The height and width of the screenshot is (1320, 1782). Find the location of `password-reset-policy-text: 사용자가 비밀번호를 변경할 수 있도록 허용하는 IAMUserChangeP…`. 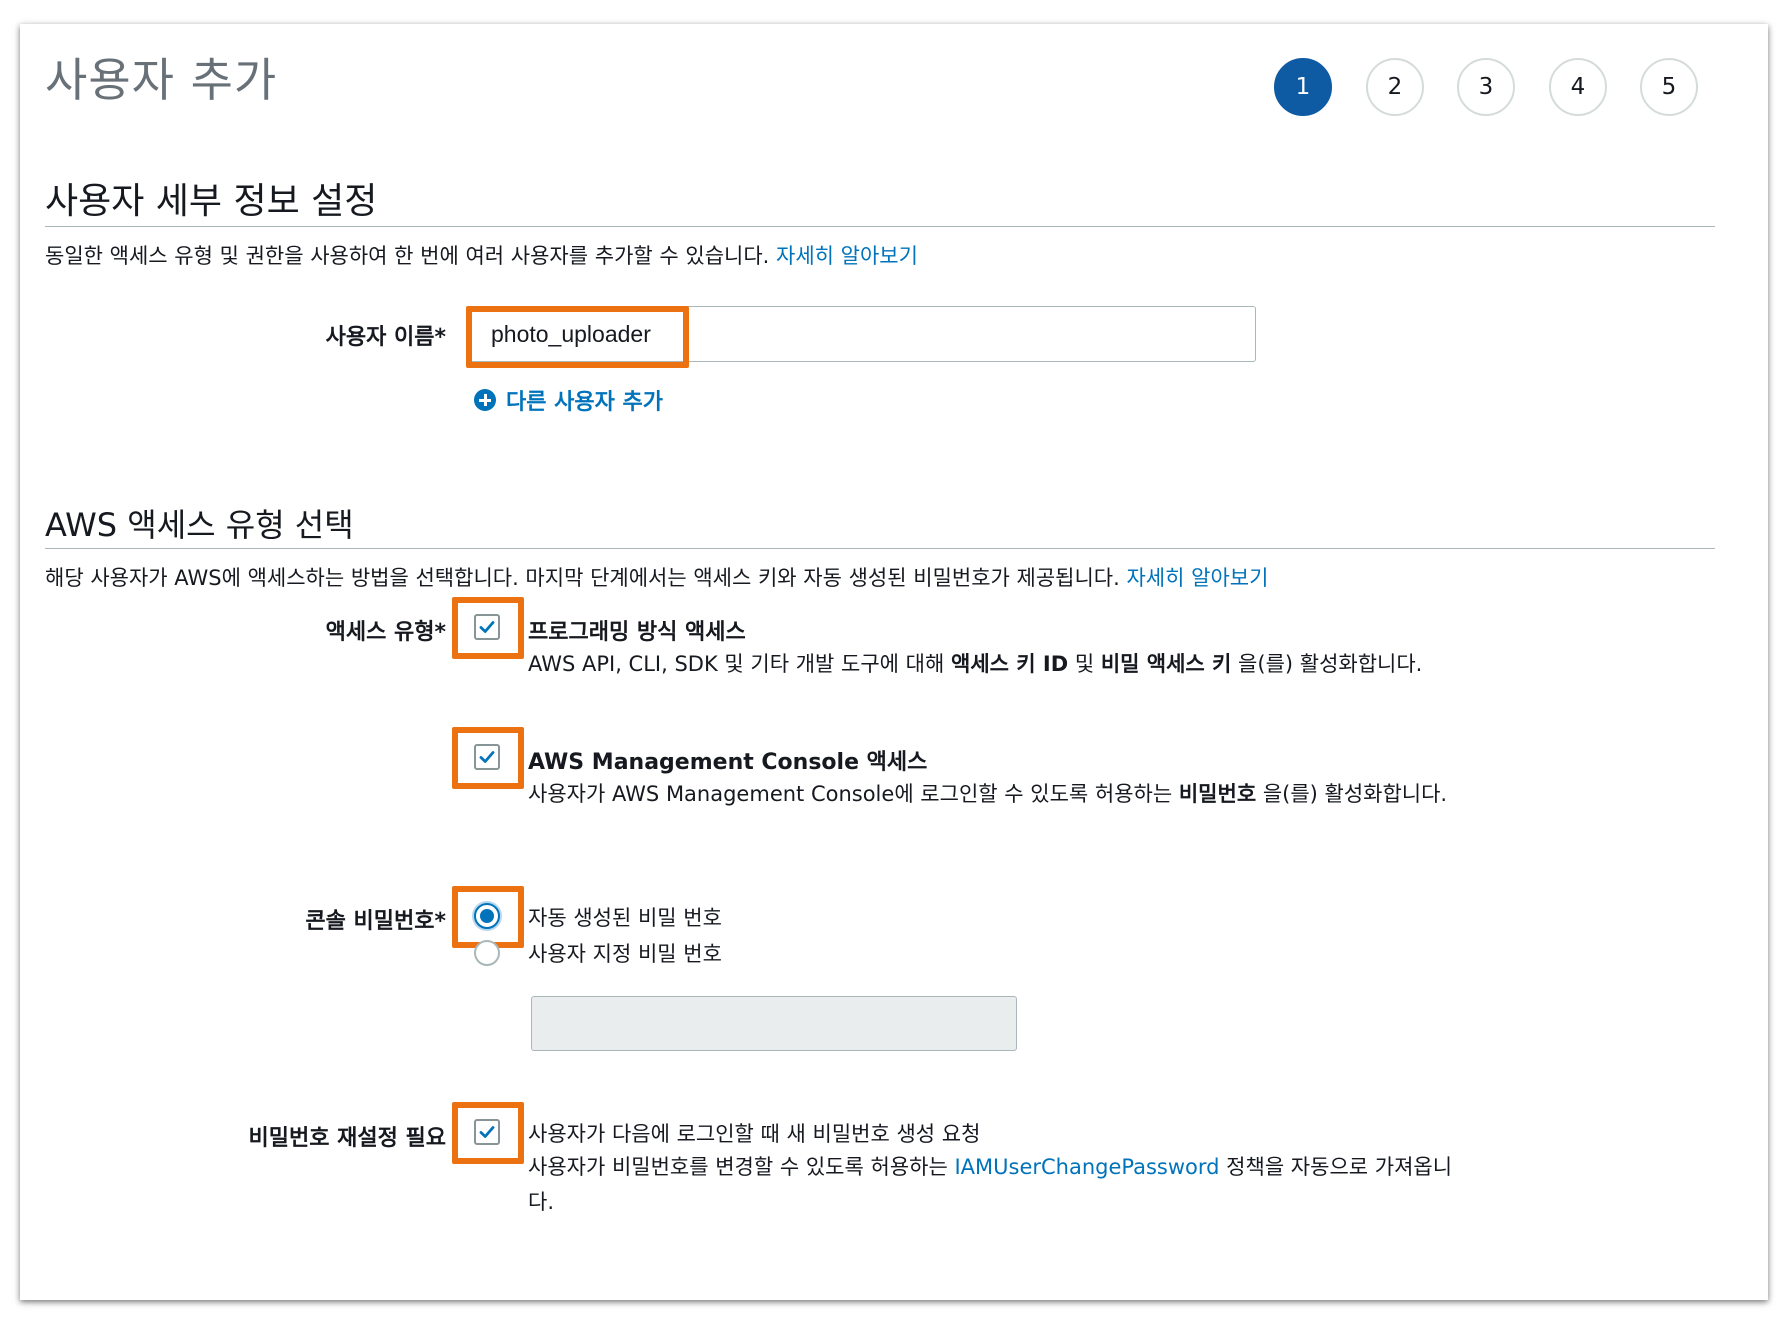

password-reset-policy-text: 사용자가 비밀번호를 변경할 수 있도록 허용하는 IAMUserChangeP… is located at coordinates (990, 1184).